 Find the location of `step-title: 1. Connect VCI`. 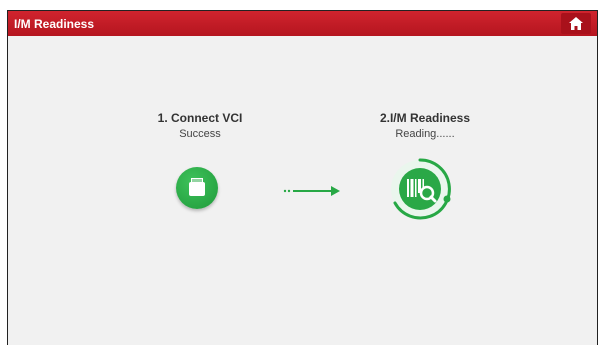

step-title: 1. Connect VCI is located at coordinates (200, 118).